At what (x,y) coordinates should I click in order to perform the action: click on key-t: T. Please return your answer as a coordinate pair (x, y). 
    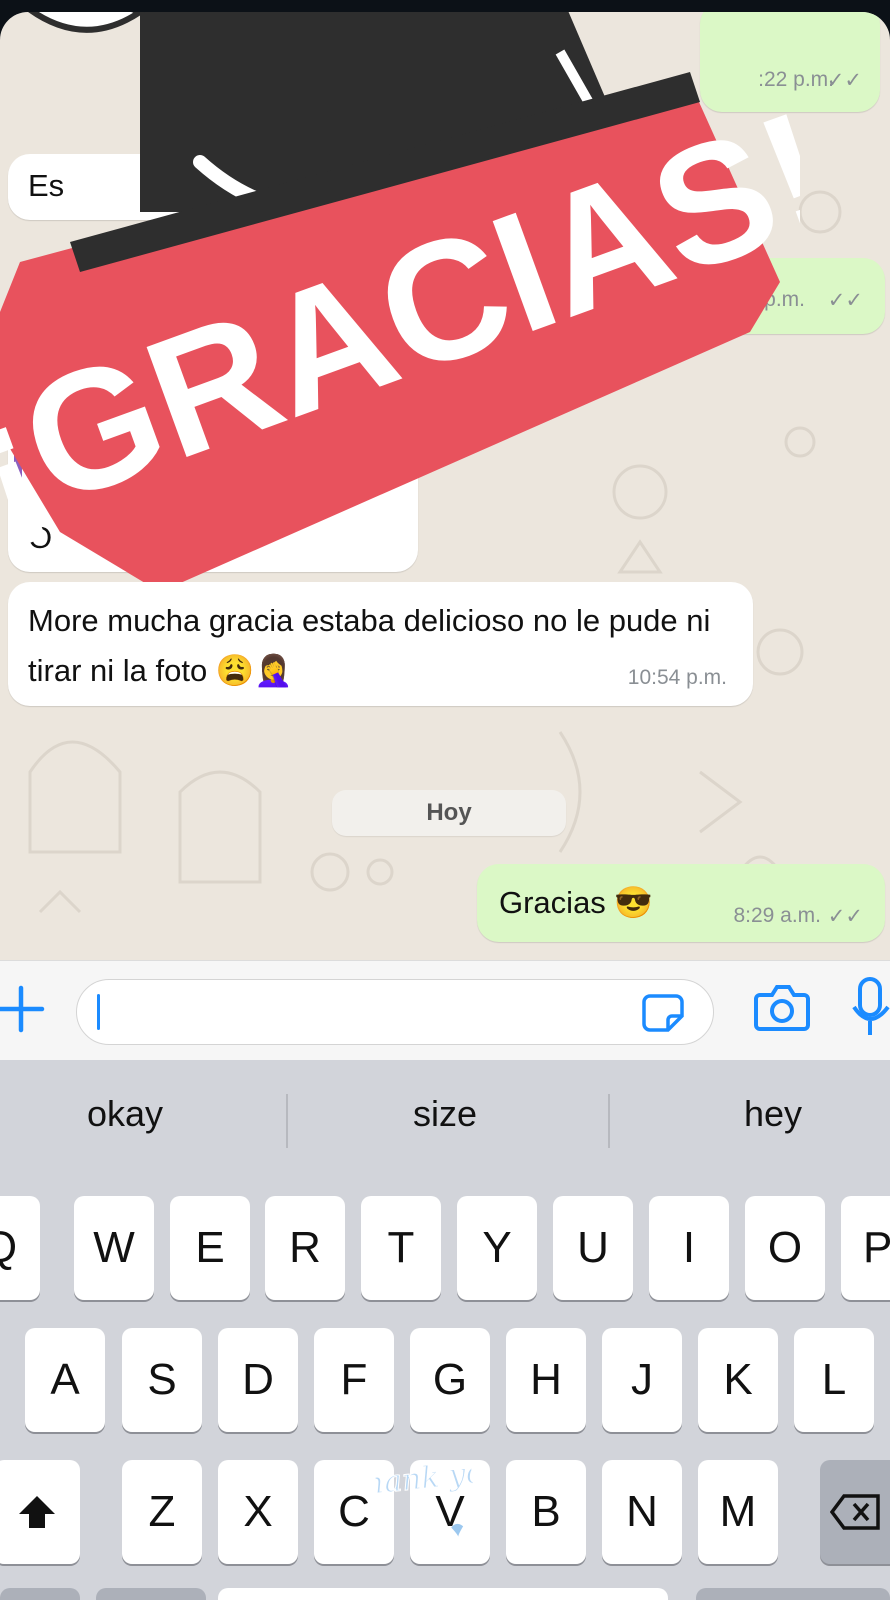
    Looking at the image, I should click on (401, 1248).